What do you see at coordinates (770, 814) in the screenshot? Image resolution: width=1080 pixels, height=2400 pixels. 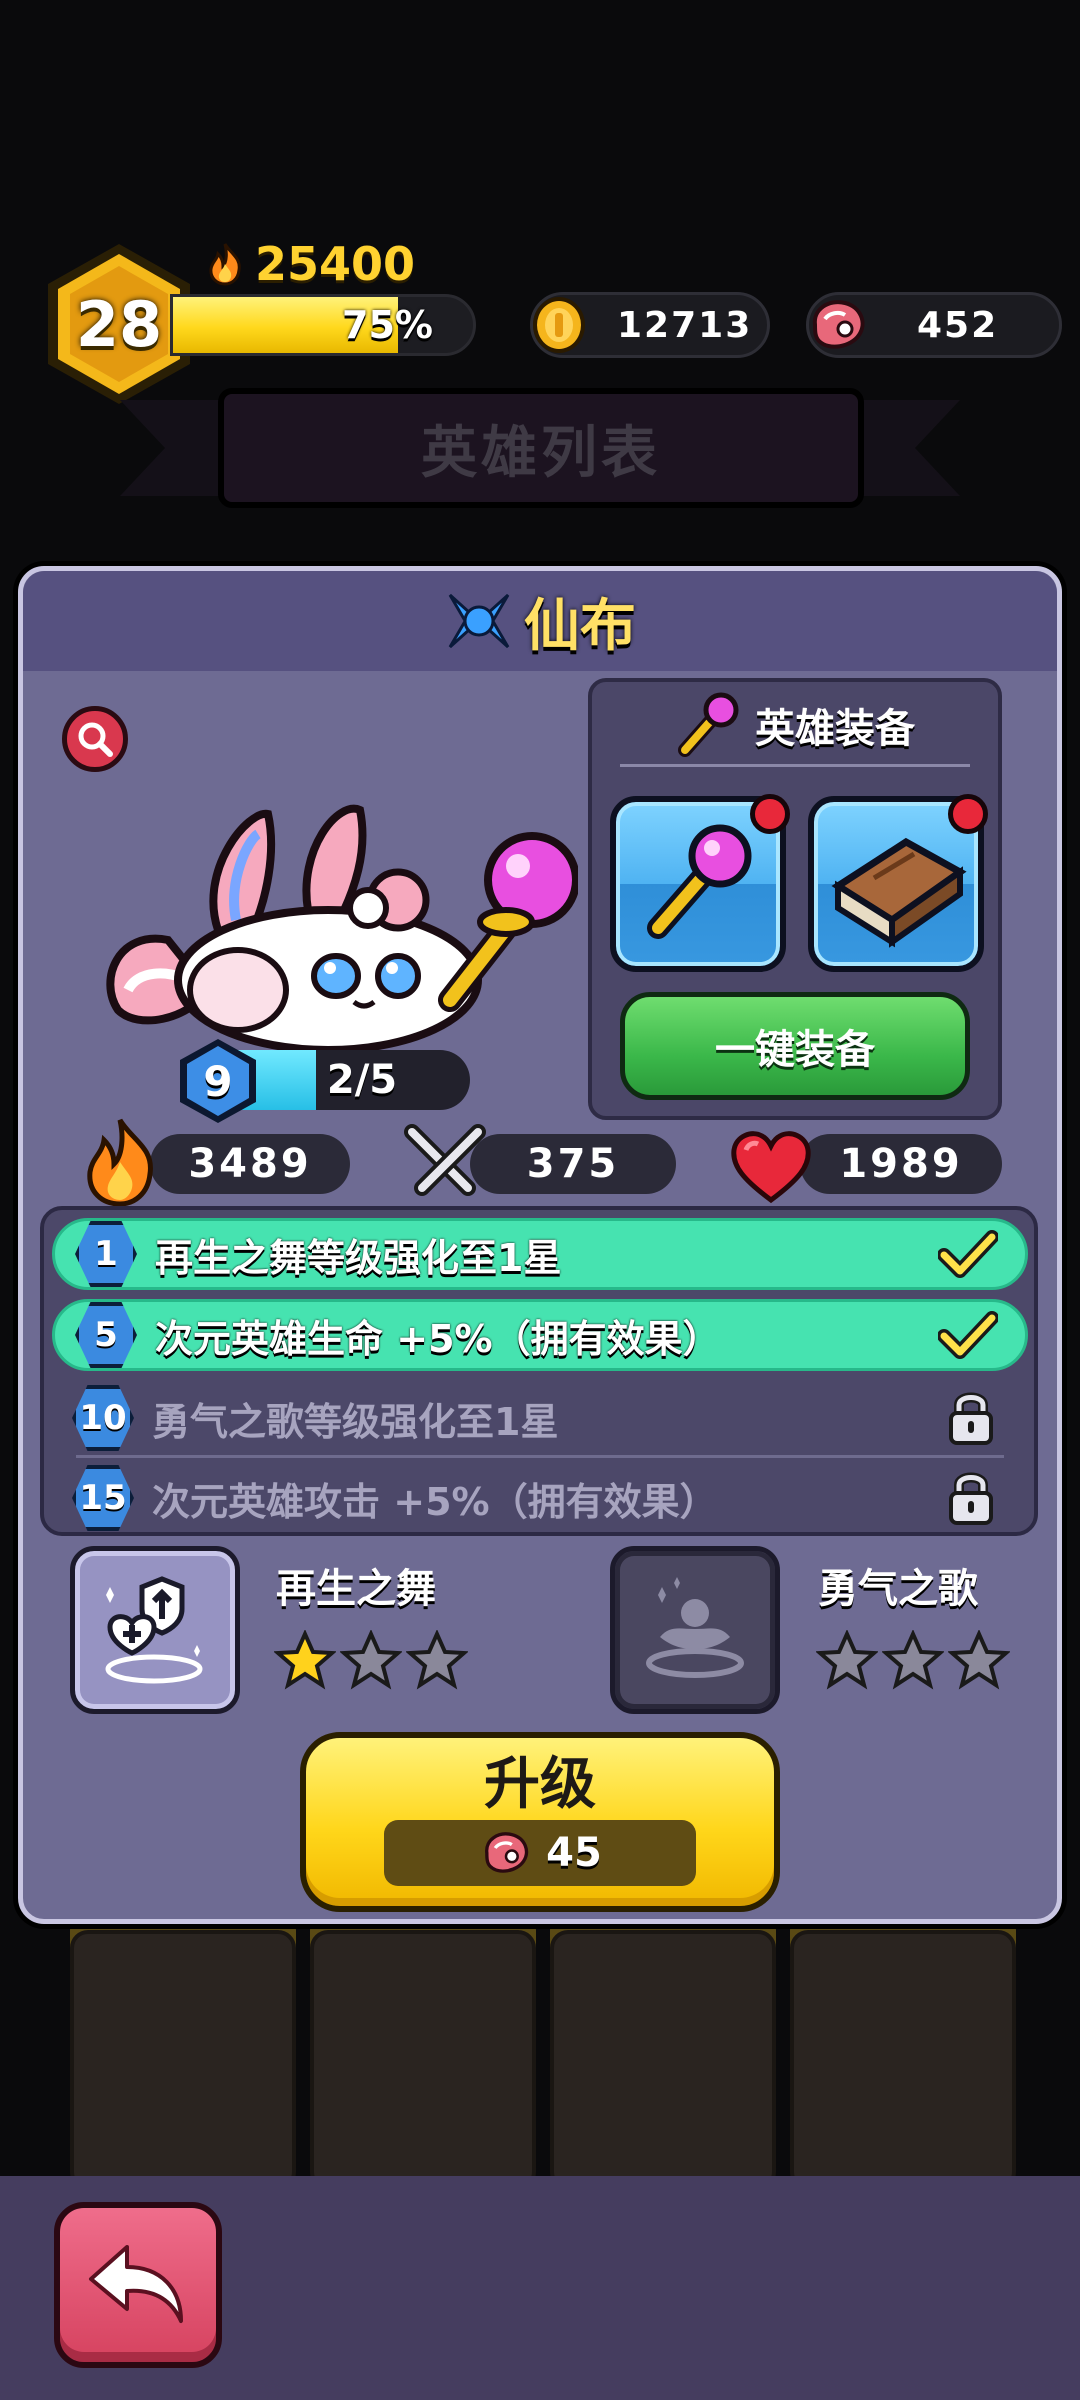 I see `wand-alert-dot` at bounding box center [770, 814].